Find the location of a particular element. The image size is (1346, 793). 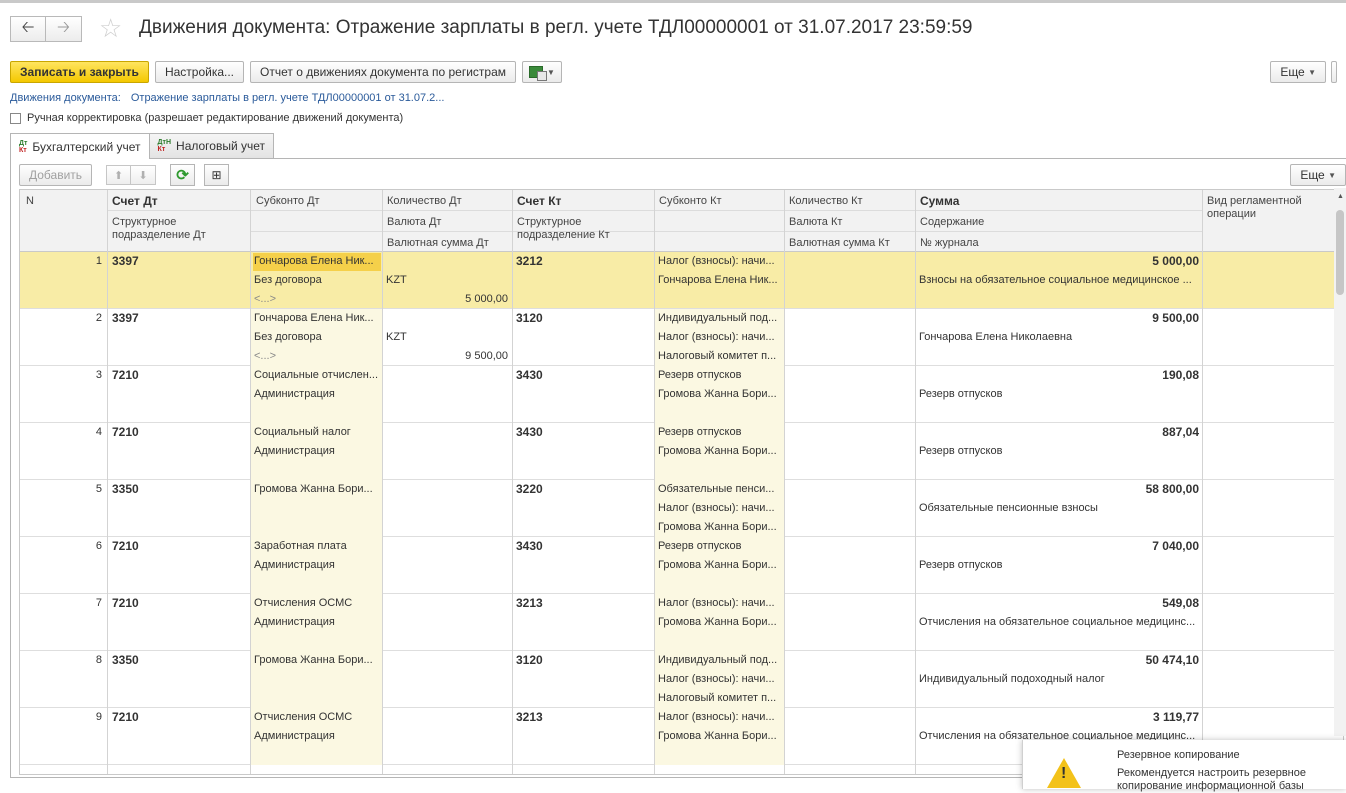

amount: 58 800,00 is located at coordinates (1059, 489).